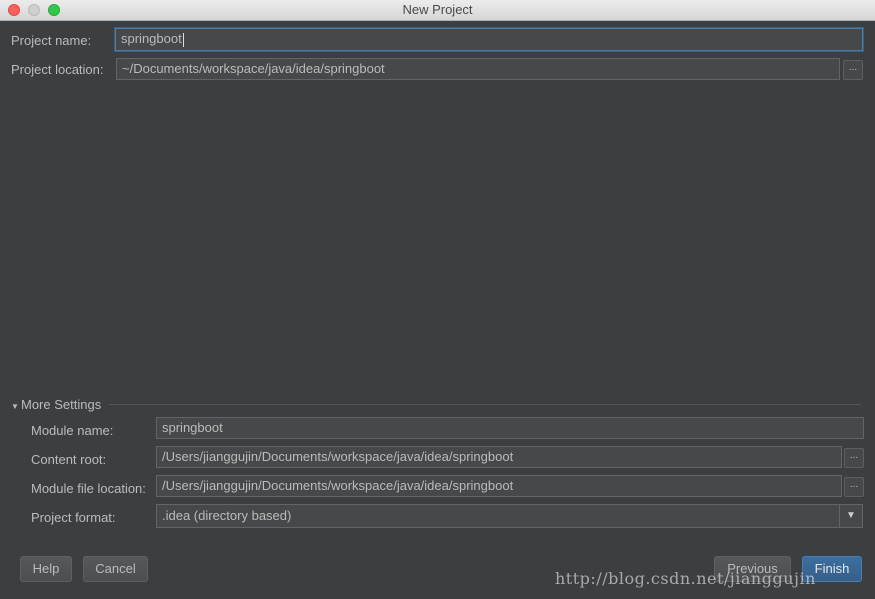 The width and height of the screenshot is (875, 599). What do you see at coordinates (489, 39) in the screenshot?
I see `project-name-input: springboot` at bounding box center [489, 39].